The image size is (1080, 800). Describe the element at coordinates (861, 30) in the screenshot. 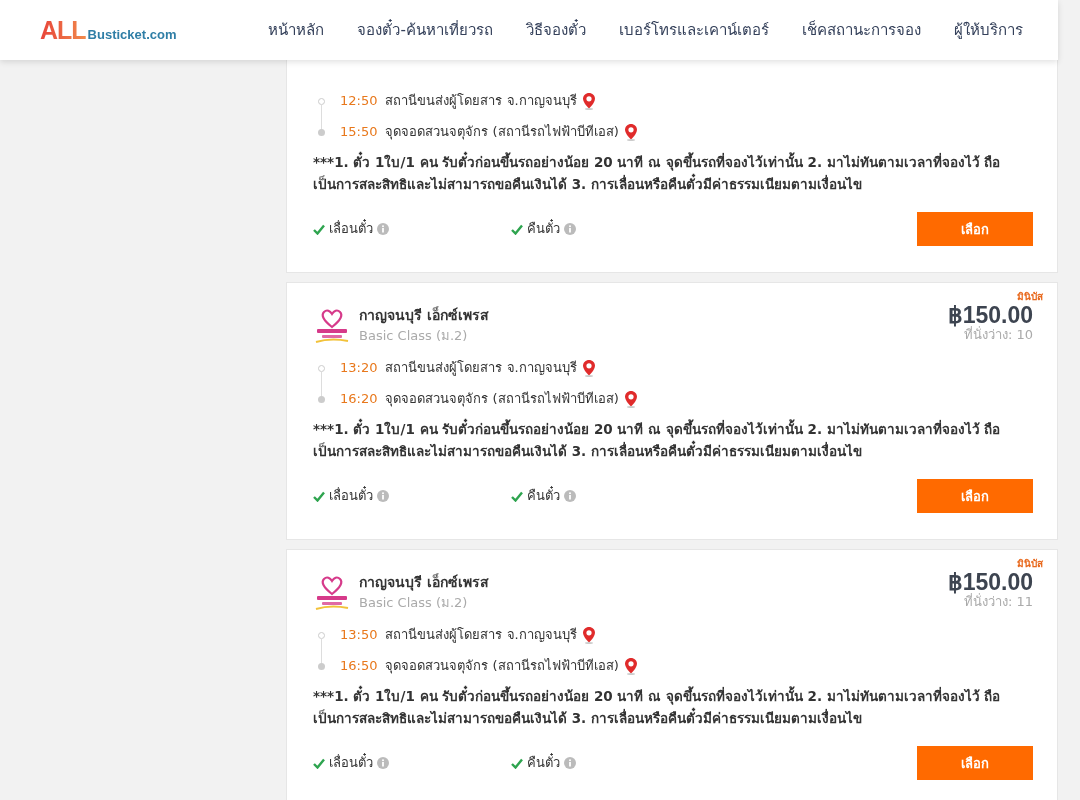

I see `nav-link: เช็คสถานะการจอง` at that location.